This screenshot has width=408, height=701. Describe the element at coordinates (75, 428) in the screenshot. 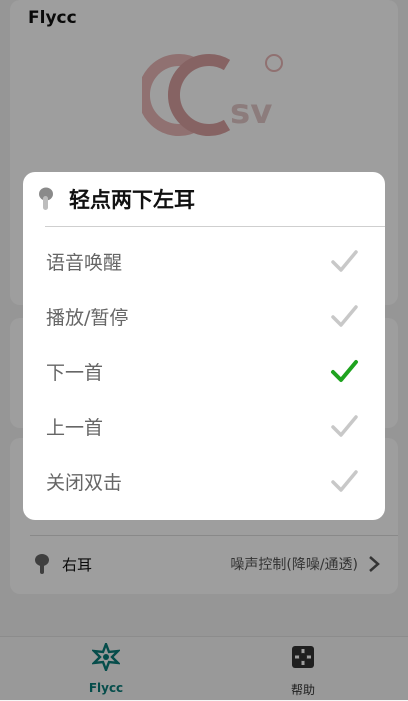

I see `option-label: 上一首` at that location.